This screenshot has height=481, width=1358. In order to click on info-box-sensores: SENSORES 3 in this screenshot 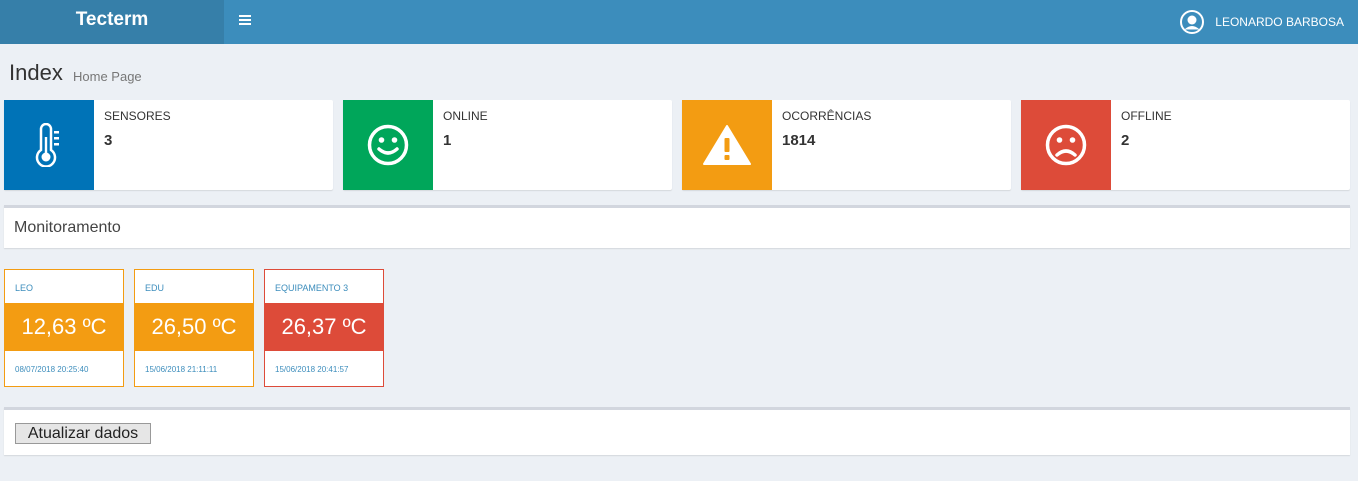, I will do `click(168, 145)`.